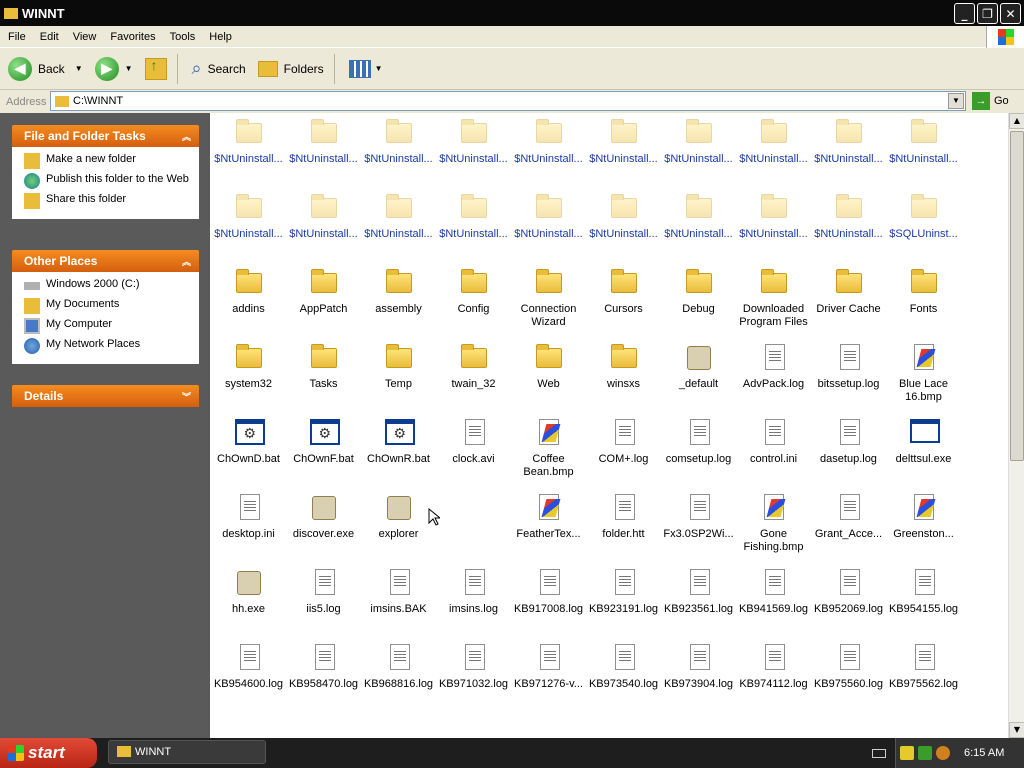  I want to click on file-item: Gone Fishing.bmp, so click(773, 523).